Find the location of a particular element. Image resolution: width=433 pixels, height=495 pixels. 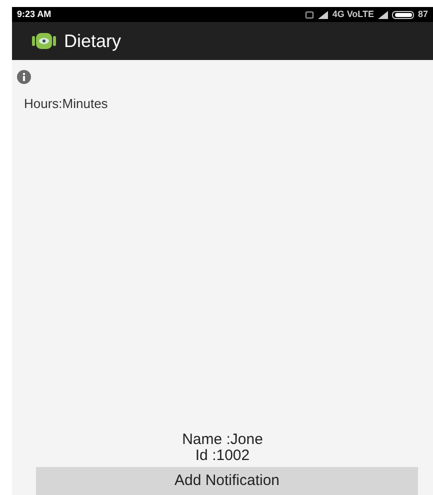

info-icon is located at coordinates (24, 77).